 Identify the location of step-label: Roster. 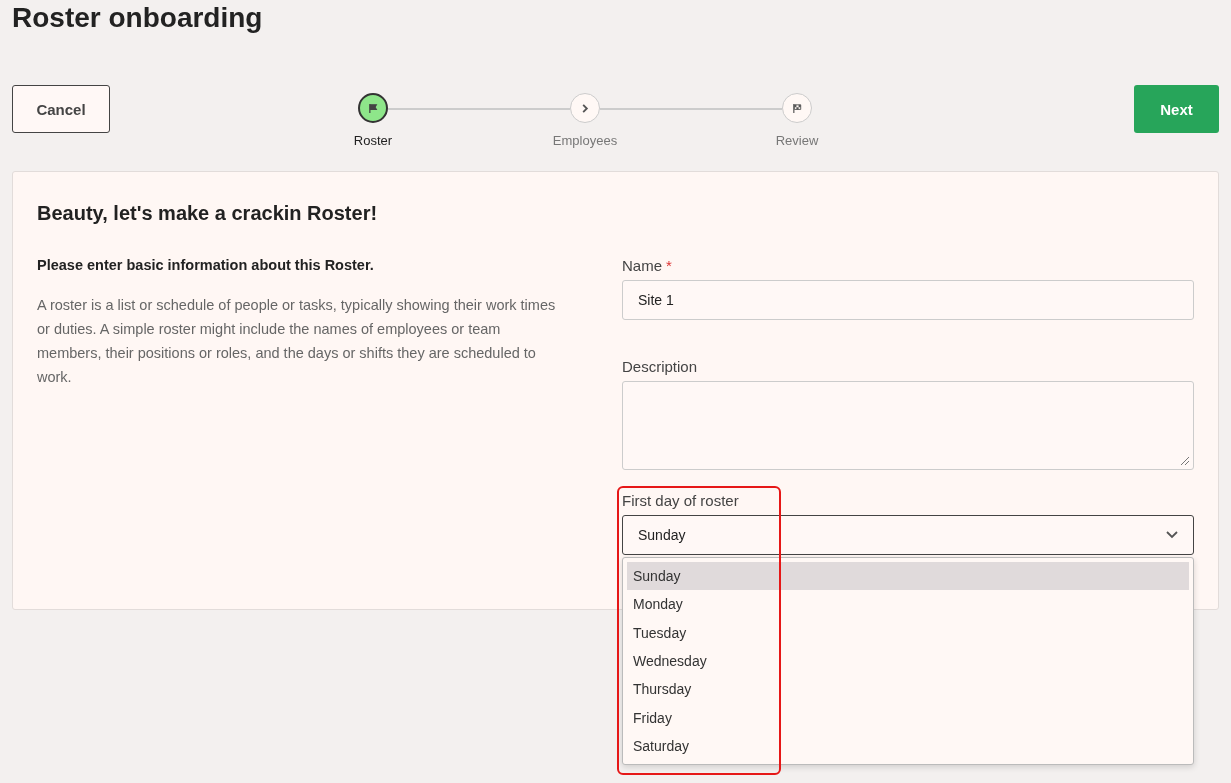
(373, 140).